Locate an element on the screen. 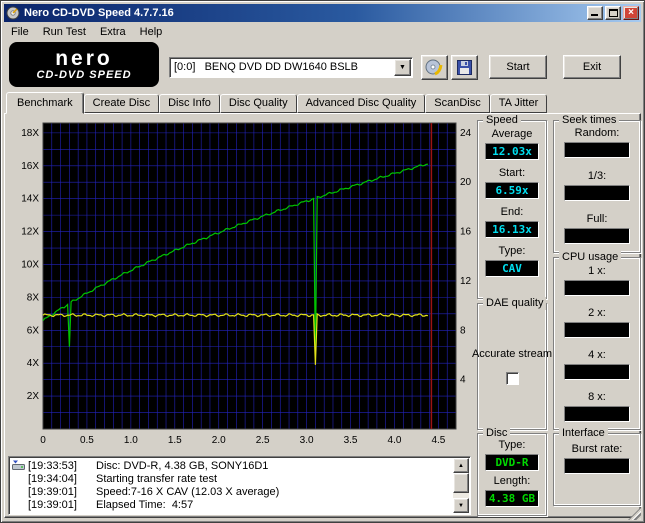 The width and height of the screenshot is (645, 523). speed-average-field: Average 12.03x is located at coordinates (512, 144).